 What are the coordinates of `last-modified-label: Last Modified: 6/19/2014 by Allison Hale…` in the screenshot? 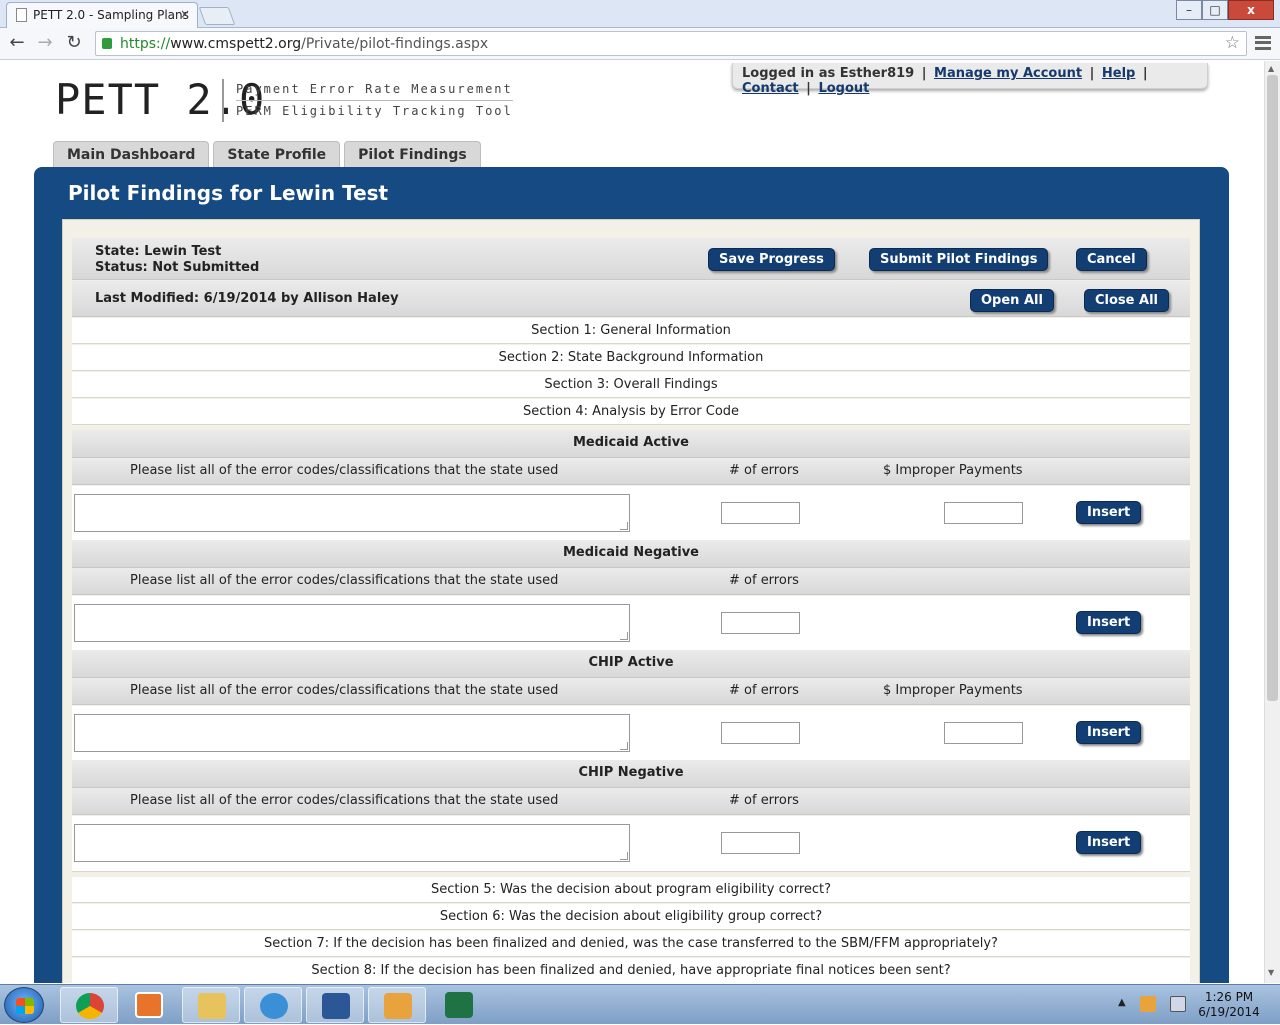 It's located at (247, 298).